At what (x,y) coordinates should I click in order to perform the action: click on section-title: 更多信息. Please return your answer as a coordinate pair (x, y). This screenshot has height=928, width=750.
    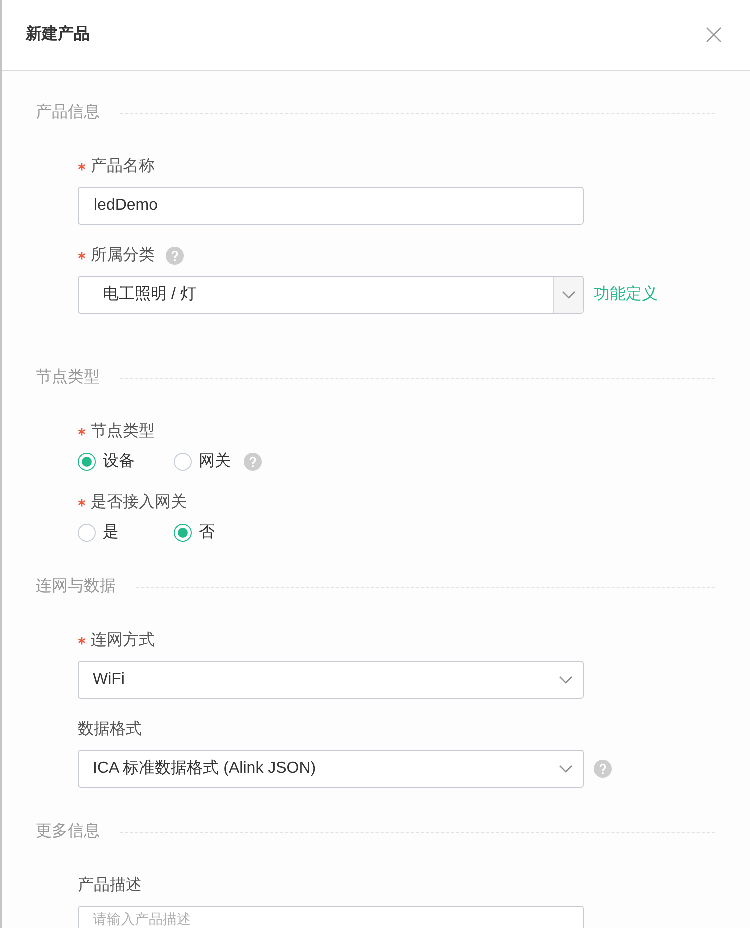
    Looking at the image, I should click on (68, 832).